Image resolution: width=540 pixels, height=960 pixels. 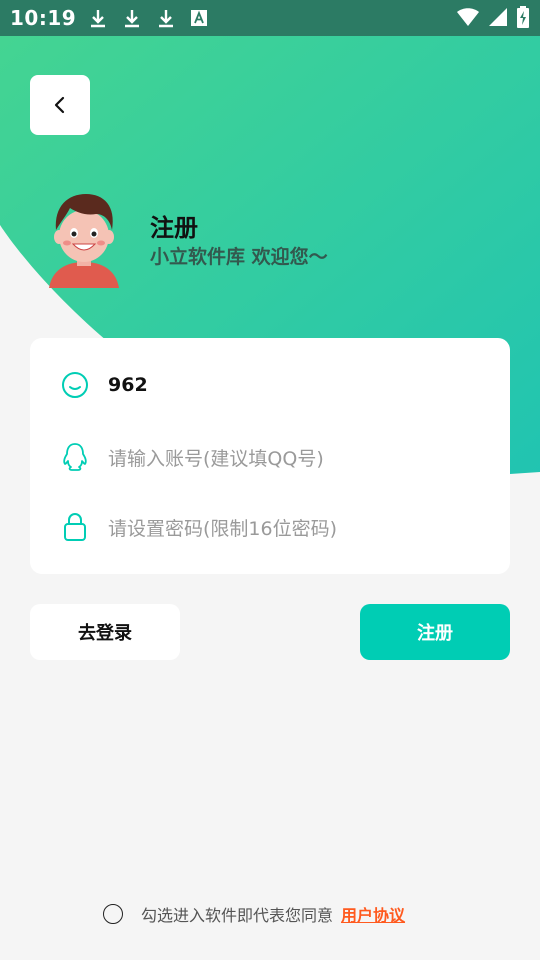 What do you see at coordinates (113, 914) in the screenshot?
I see `agreement-checkbox` at bounding box center [113, 914].